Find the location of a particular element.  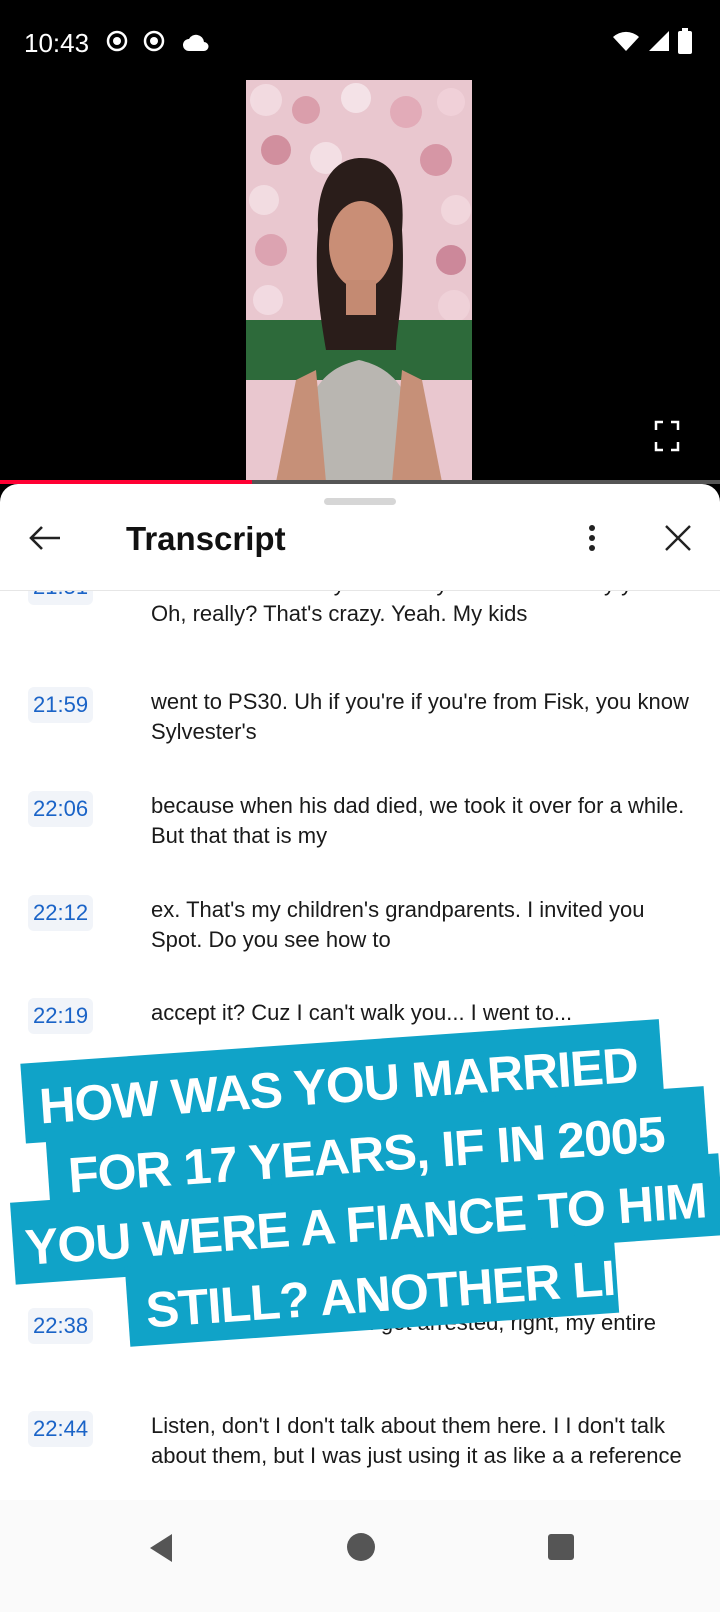

back-arrow-icon is located at coordinates (46, 538).